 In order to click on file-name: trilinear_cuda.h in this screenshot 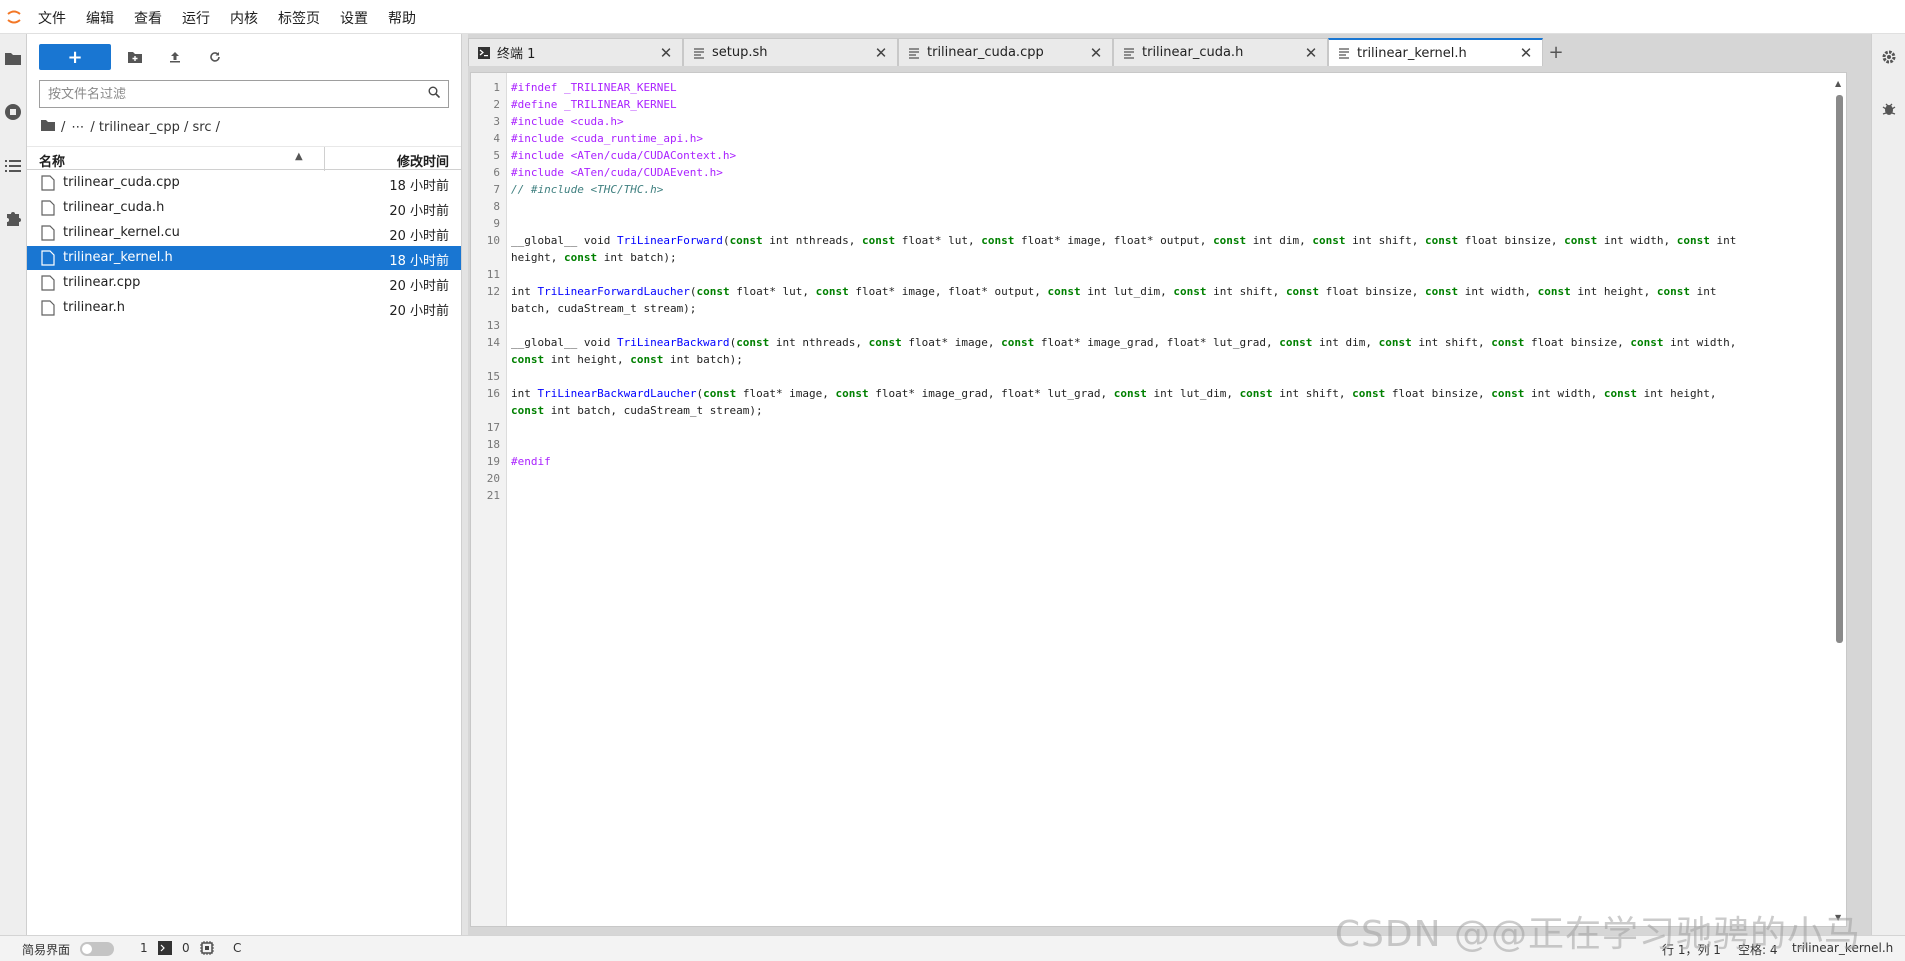, I will do `click(114, 207)`.